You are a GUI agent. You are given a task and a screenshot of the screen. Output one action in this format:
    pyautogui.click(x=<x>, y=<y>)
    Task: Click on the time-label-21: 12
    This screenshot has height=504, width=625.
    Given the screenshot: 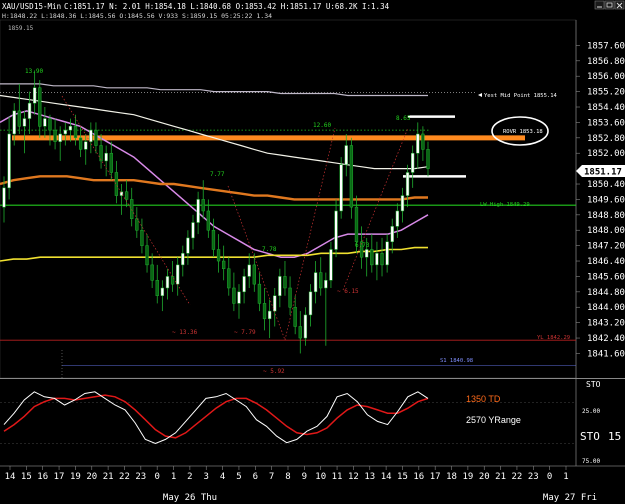 What is the action you would take?
    pyautogui.click(x=353, y=477)
    